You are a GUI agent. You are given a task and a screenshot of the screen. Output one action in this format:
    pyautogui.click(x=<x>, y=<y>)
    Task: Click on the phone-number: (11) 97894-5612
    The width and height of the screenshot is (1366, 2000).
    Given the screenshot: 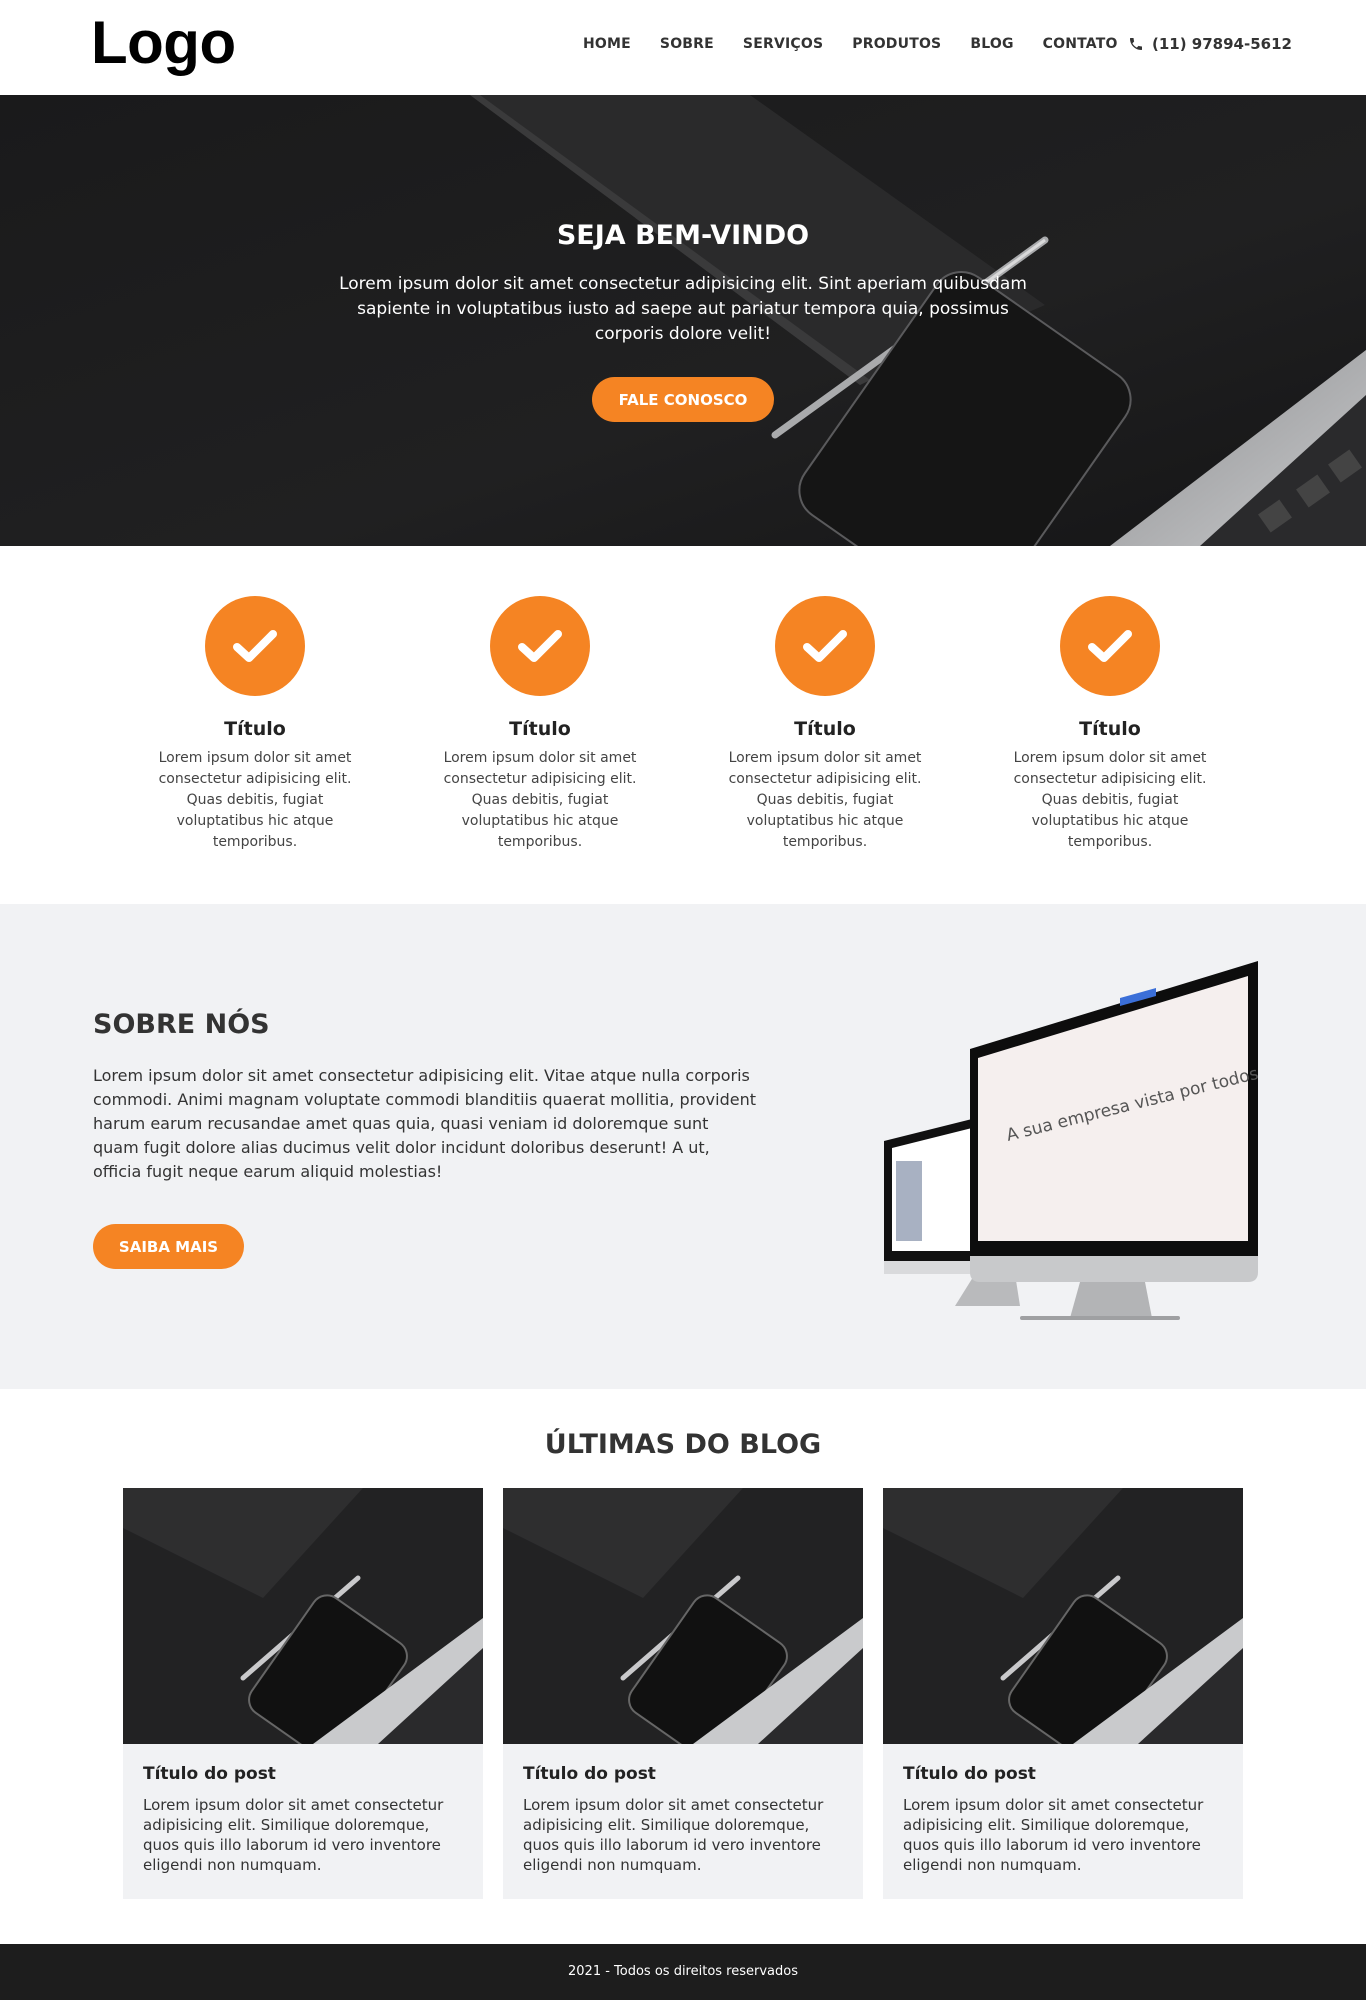 What is the action you would take?
    pyautogui.click(x=1222, y=44)
    